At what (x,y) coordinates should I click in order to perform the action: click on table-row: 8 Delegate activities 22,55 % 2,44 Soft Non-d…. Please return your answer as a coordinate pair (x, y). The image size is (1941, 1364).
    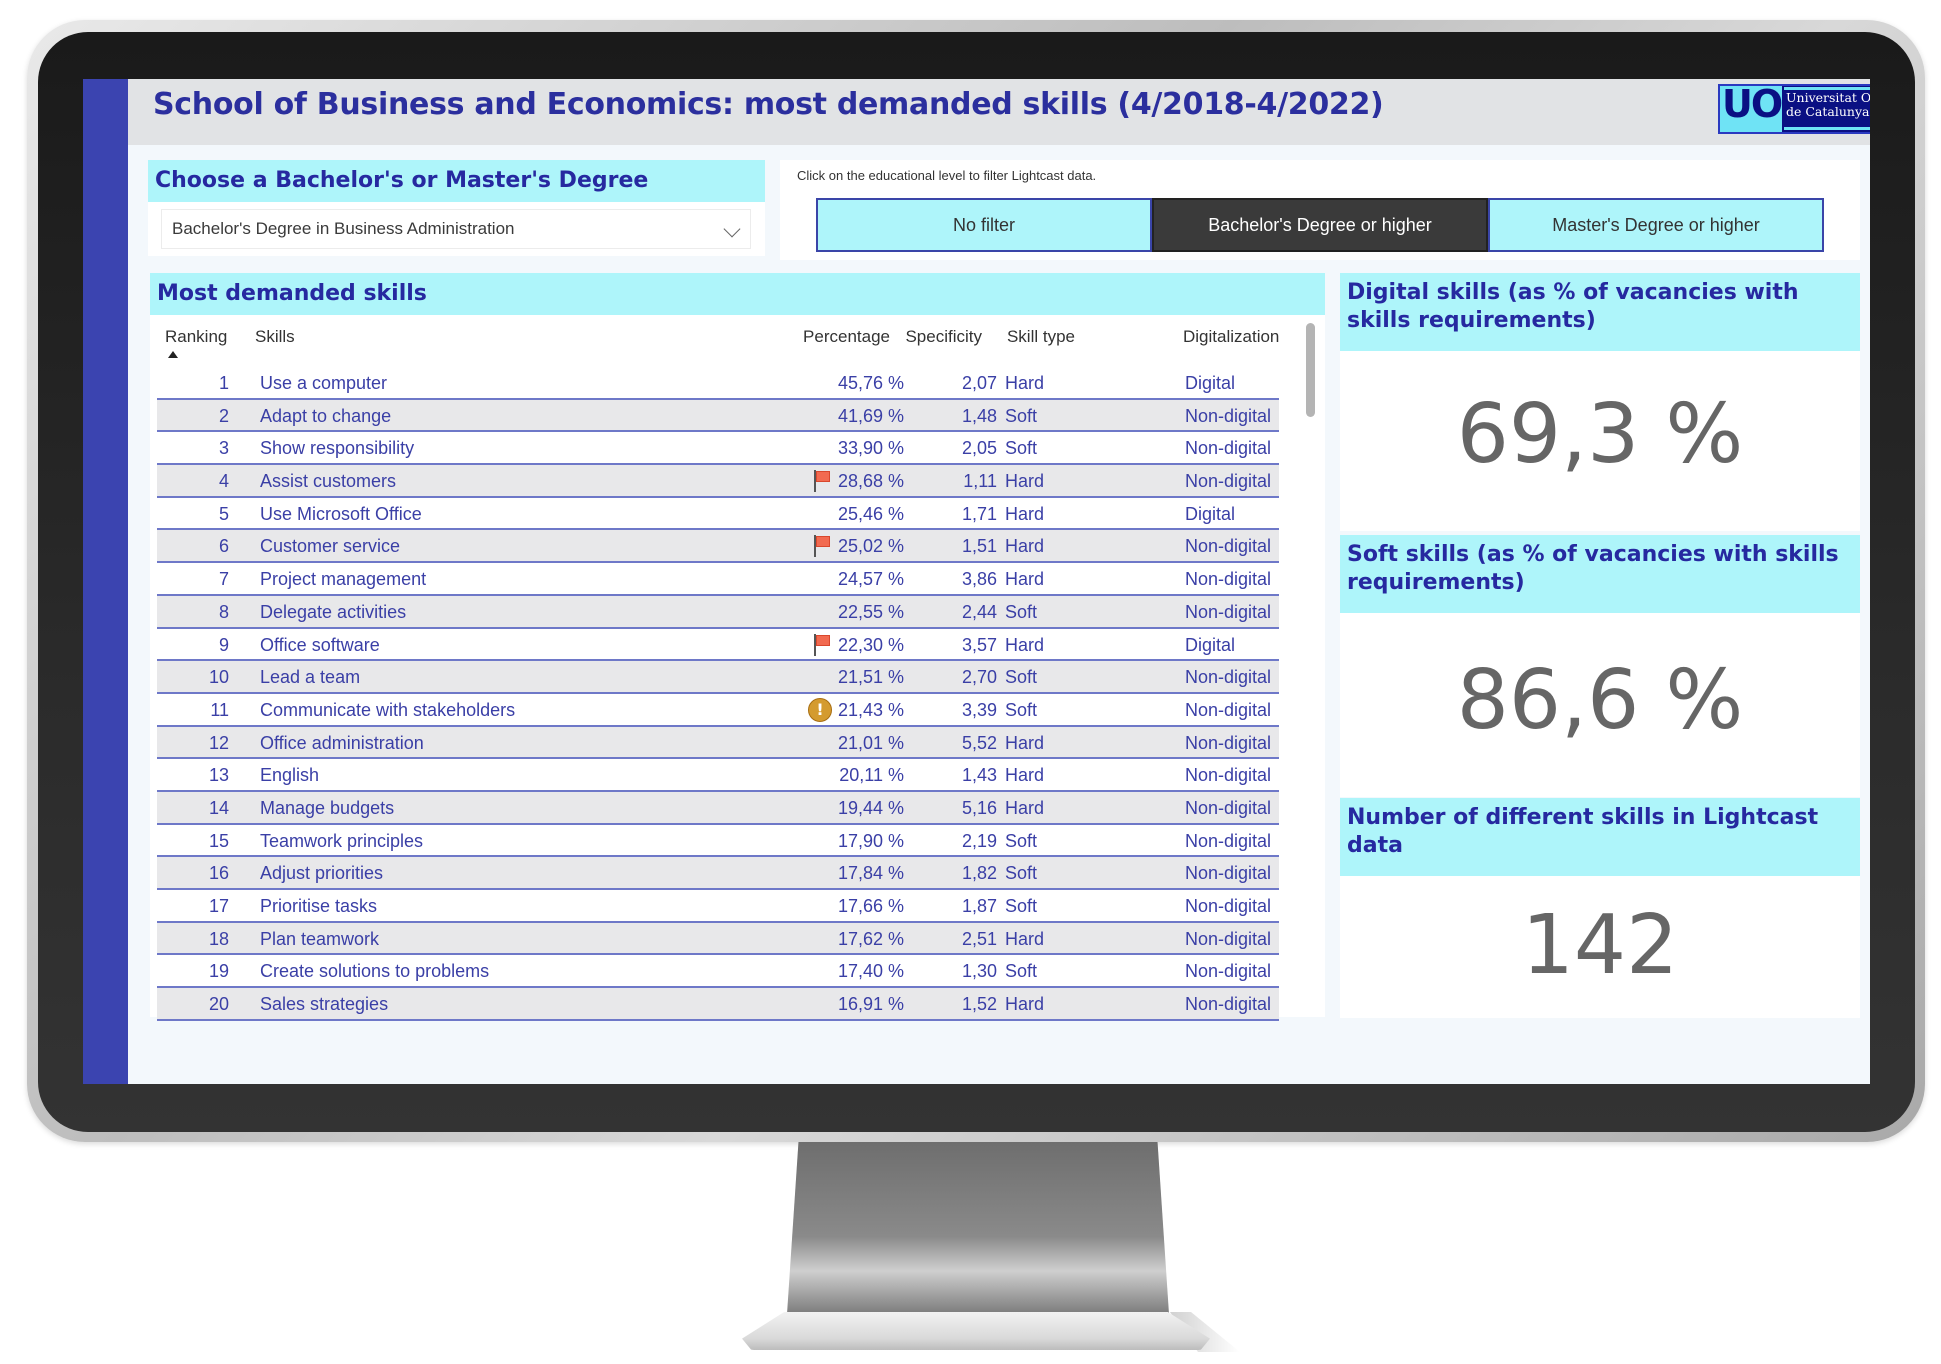
    Looking at the image, I should click on (718, 612).